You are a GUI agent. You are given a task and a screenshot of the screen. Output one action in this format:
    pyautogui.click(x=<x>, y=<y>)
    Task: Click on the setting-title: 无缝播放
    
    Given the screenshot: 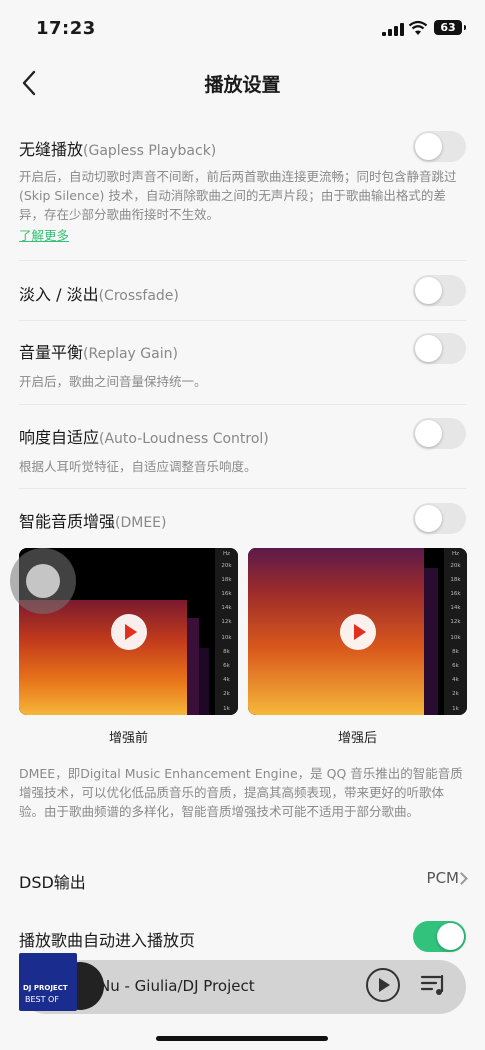 What is the action you would take?
    pyautogui.click(x=51, y=149)
    